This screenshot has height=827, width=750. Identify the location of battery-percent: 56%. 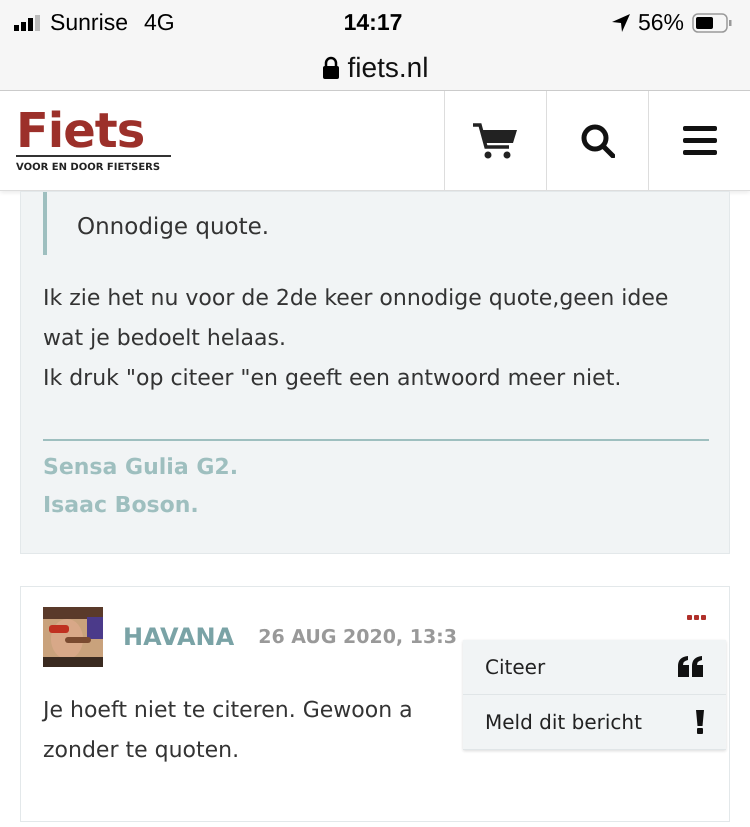
(661, 23).